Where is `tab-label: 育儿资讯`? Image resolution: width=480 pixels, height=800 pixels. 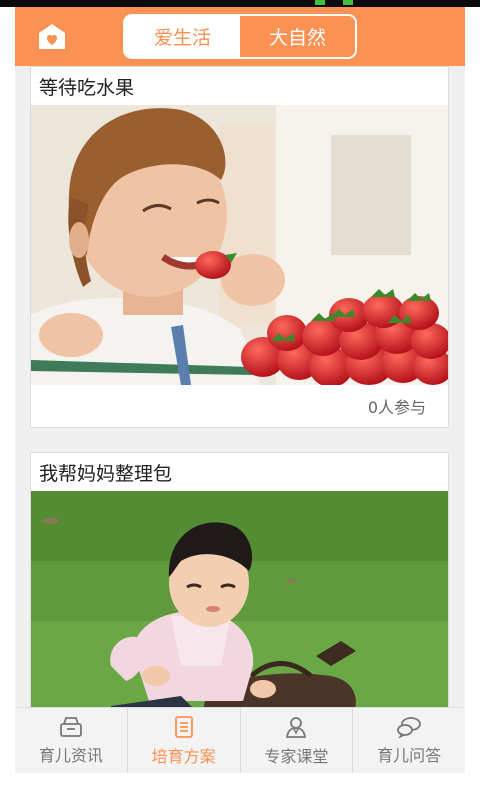 tab-label: 育儿资讯 is located at coordinates (70, 755).